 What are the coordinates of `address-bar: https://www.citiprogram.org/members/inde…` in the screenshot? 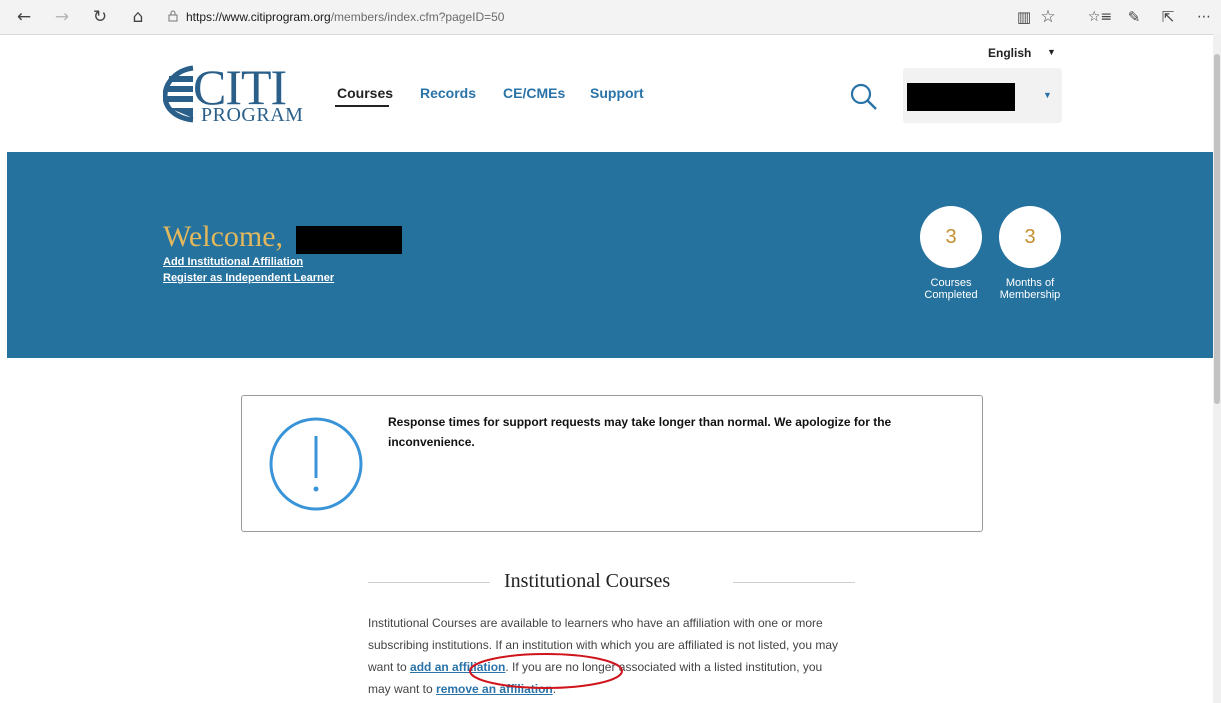 It's located at (578, 17).